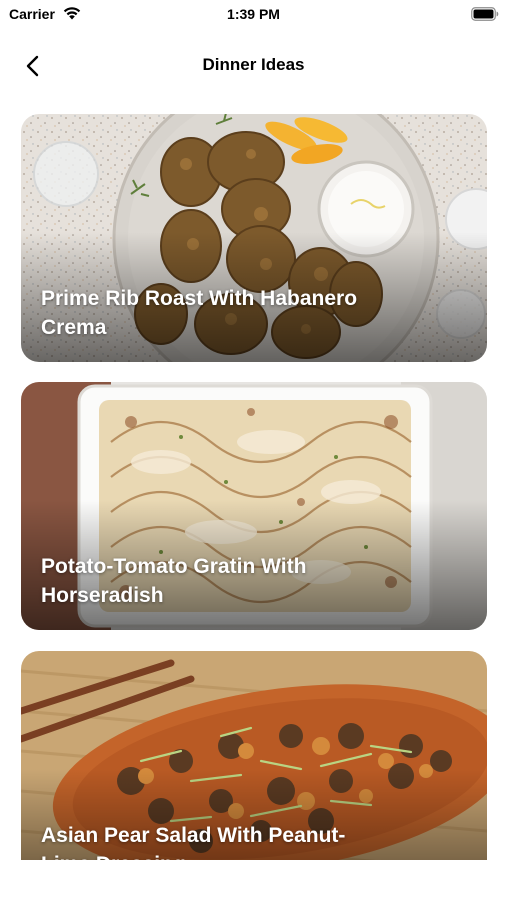 The height and width of the screenshot is (900, 507). I want to click on recipe-title: Potato-Tomato Gratin With Horseradish, so click(174, 581).